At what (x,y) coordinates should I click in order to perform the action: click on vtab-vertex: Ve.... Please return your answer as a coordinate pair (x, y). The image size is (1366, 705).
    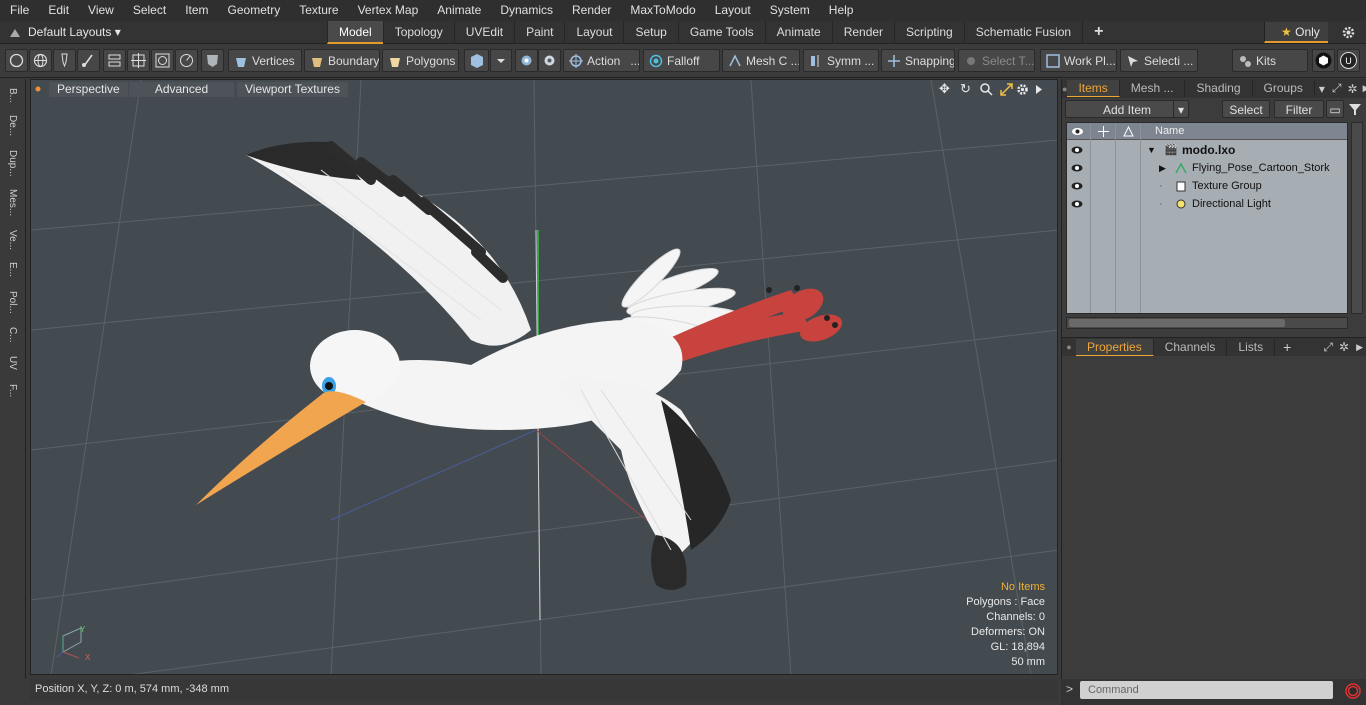
    Looking at the image, I should click on (12, 240).